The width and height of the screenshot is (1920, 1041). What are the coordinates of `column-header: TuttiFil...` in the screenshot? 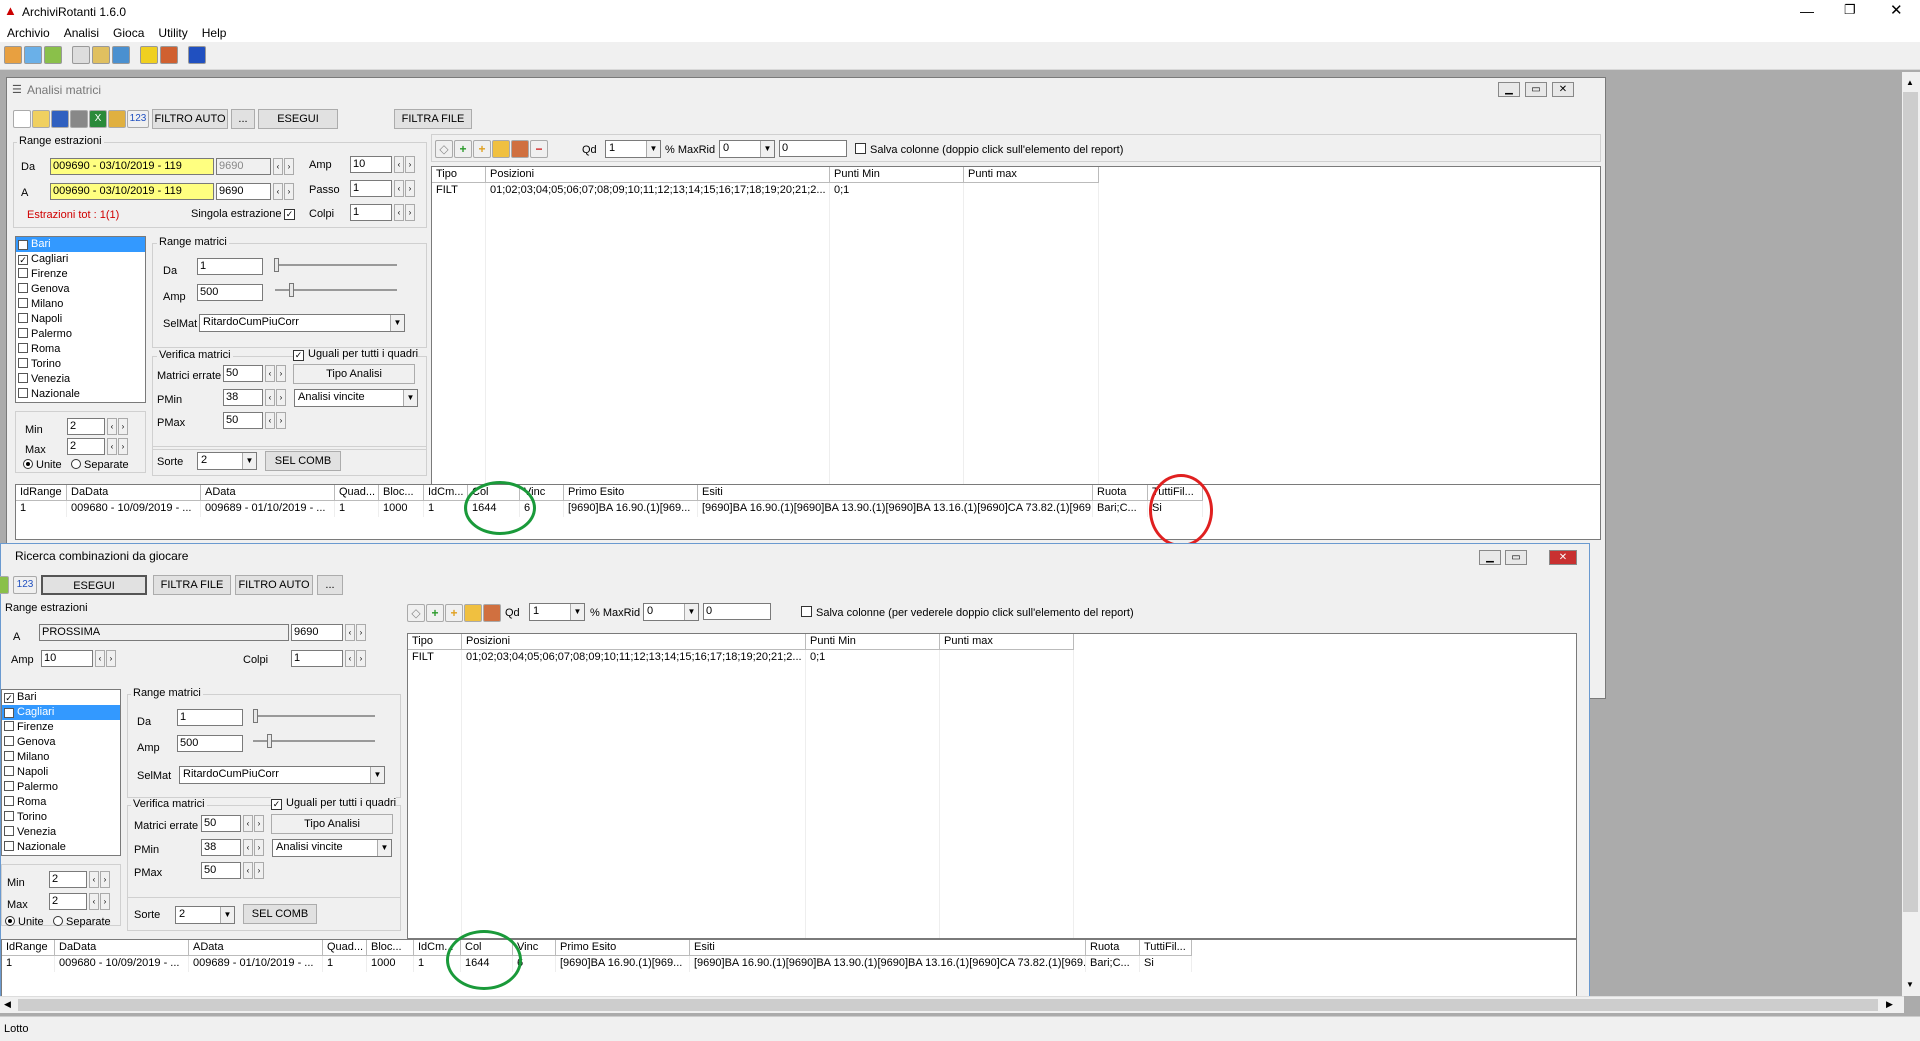 It's located at (1166, 948).